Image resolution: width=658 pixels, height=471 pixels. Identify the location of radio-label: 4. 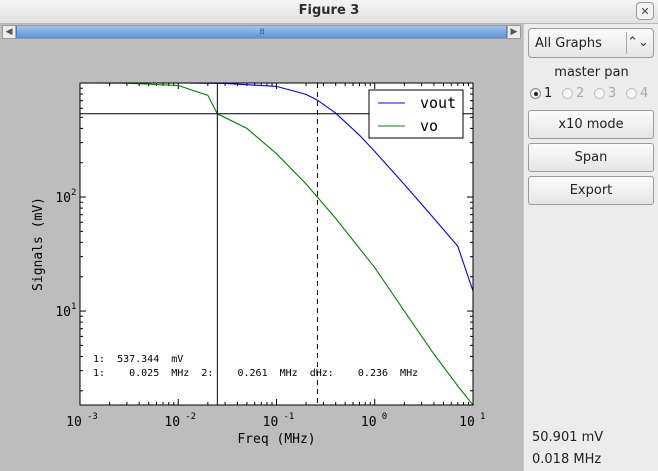
(644, 93).